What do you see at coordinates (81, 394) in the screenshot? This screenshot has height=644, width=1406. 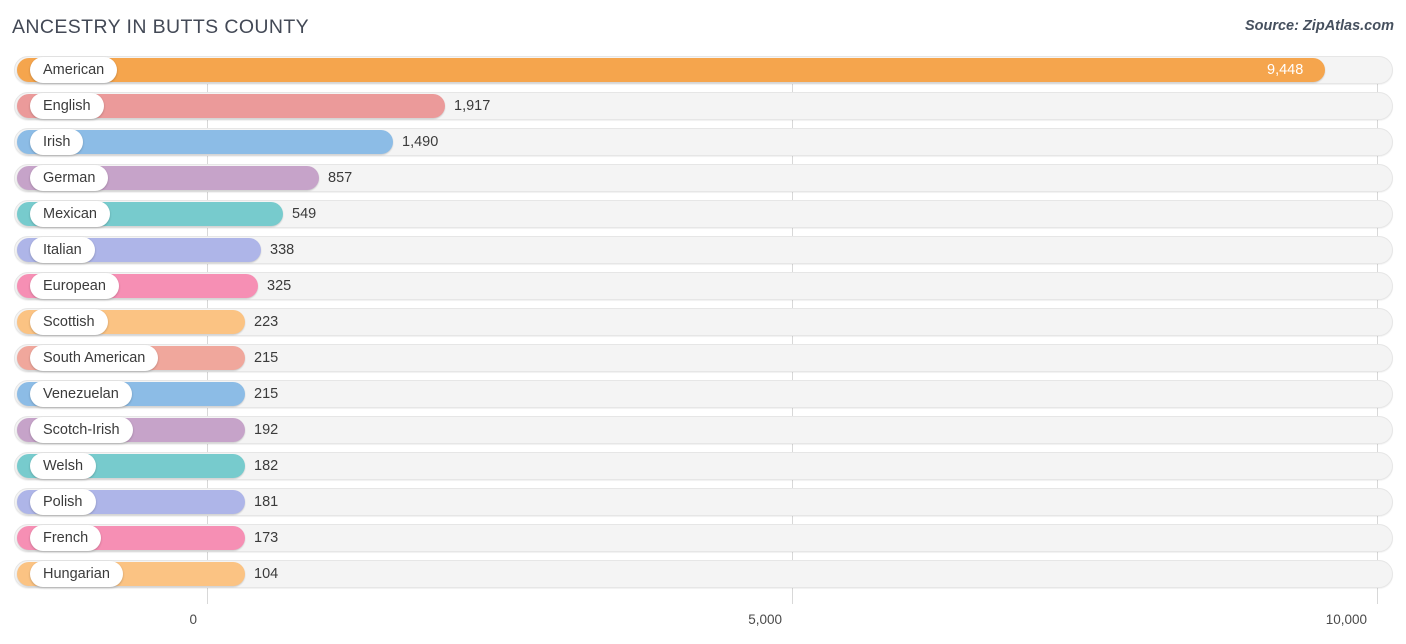 I see `bar-category-label: Venezuelan` at bounding box center [81, 394].